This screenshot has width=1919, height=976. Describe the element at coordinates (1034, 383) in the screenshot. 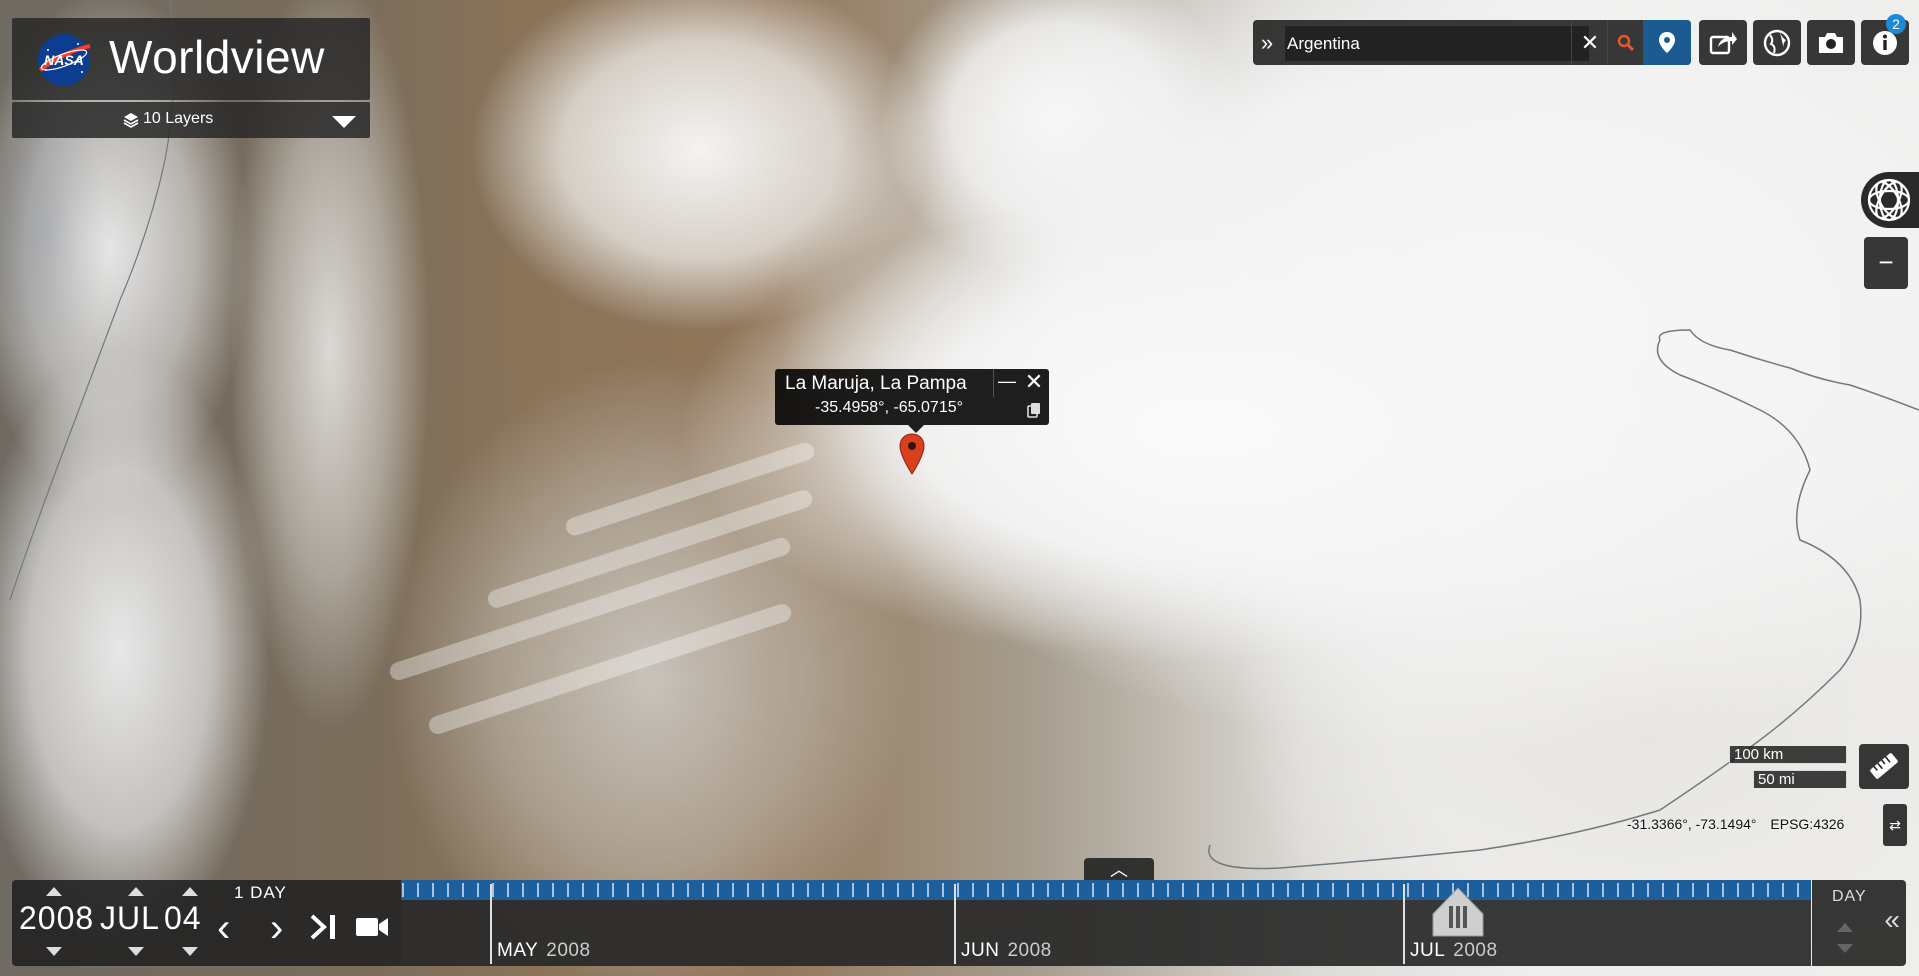

I see `close-popup-button: ✕` at that location.